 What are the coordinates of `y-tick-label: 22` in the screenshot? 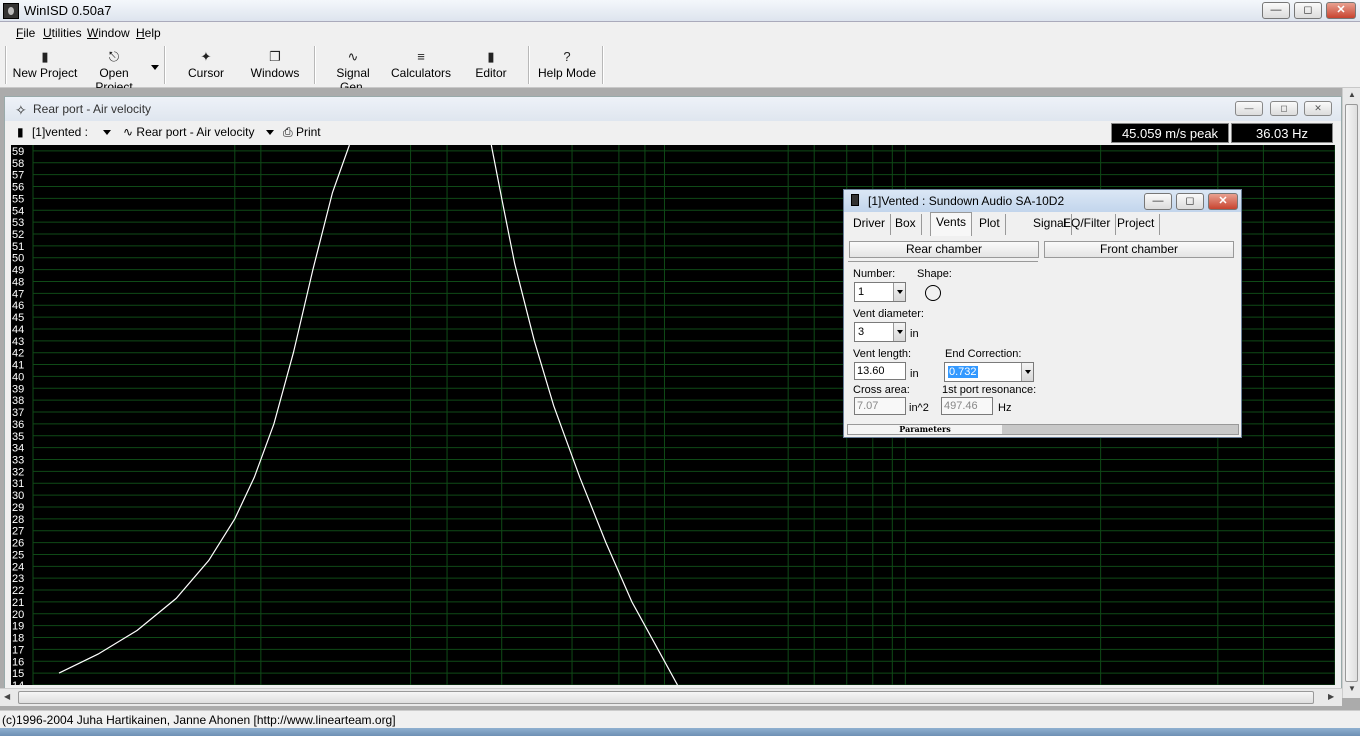 It's located at (18, 591).